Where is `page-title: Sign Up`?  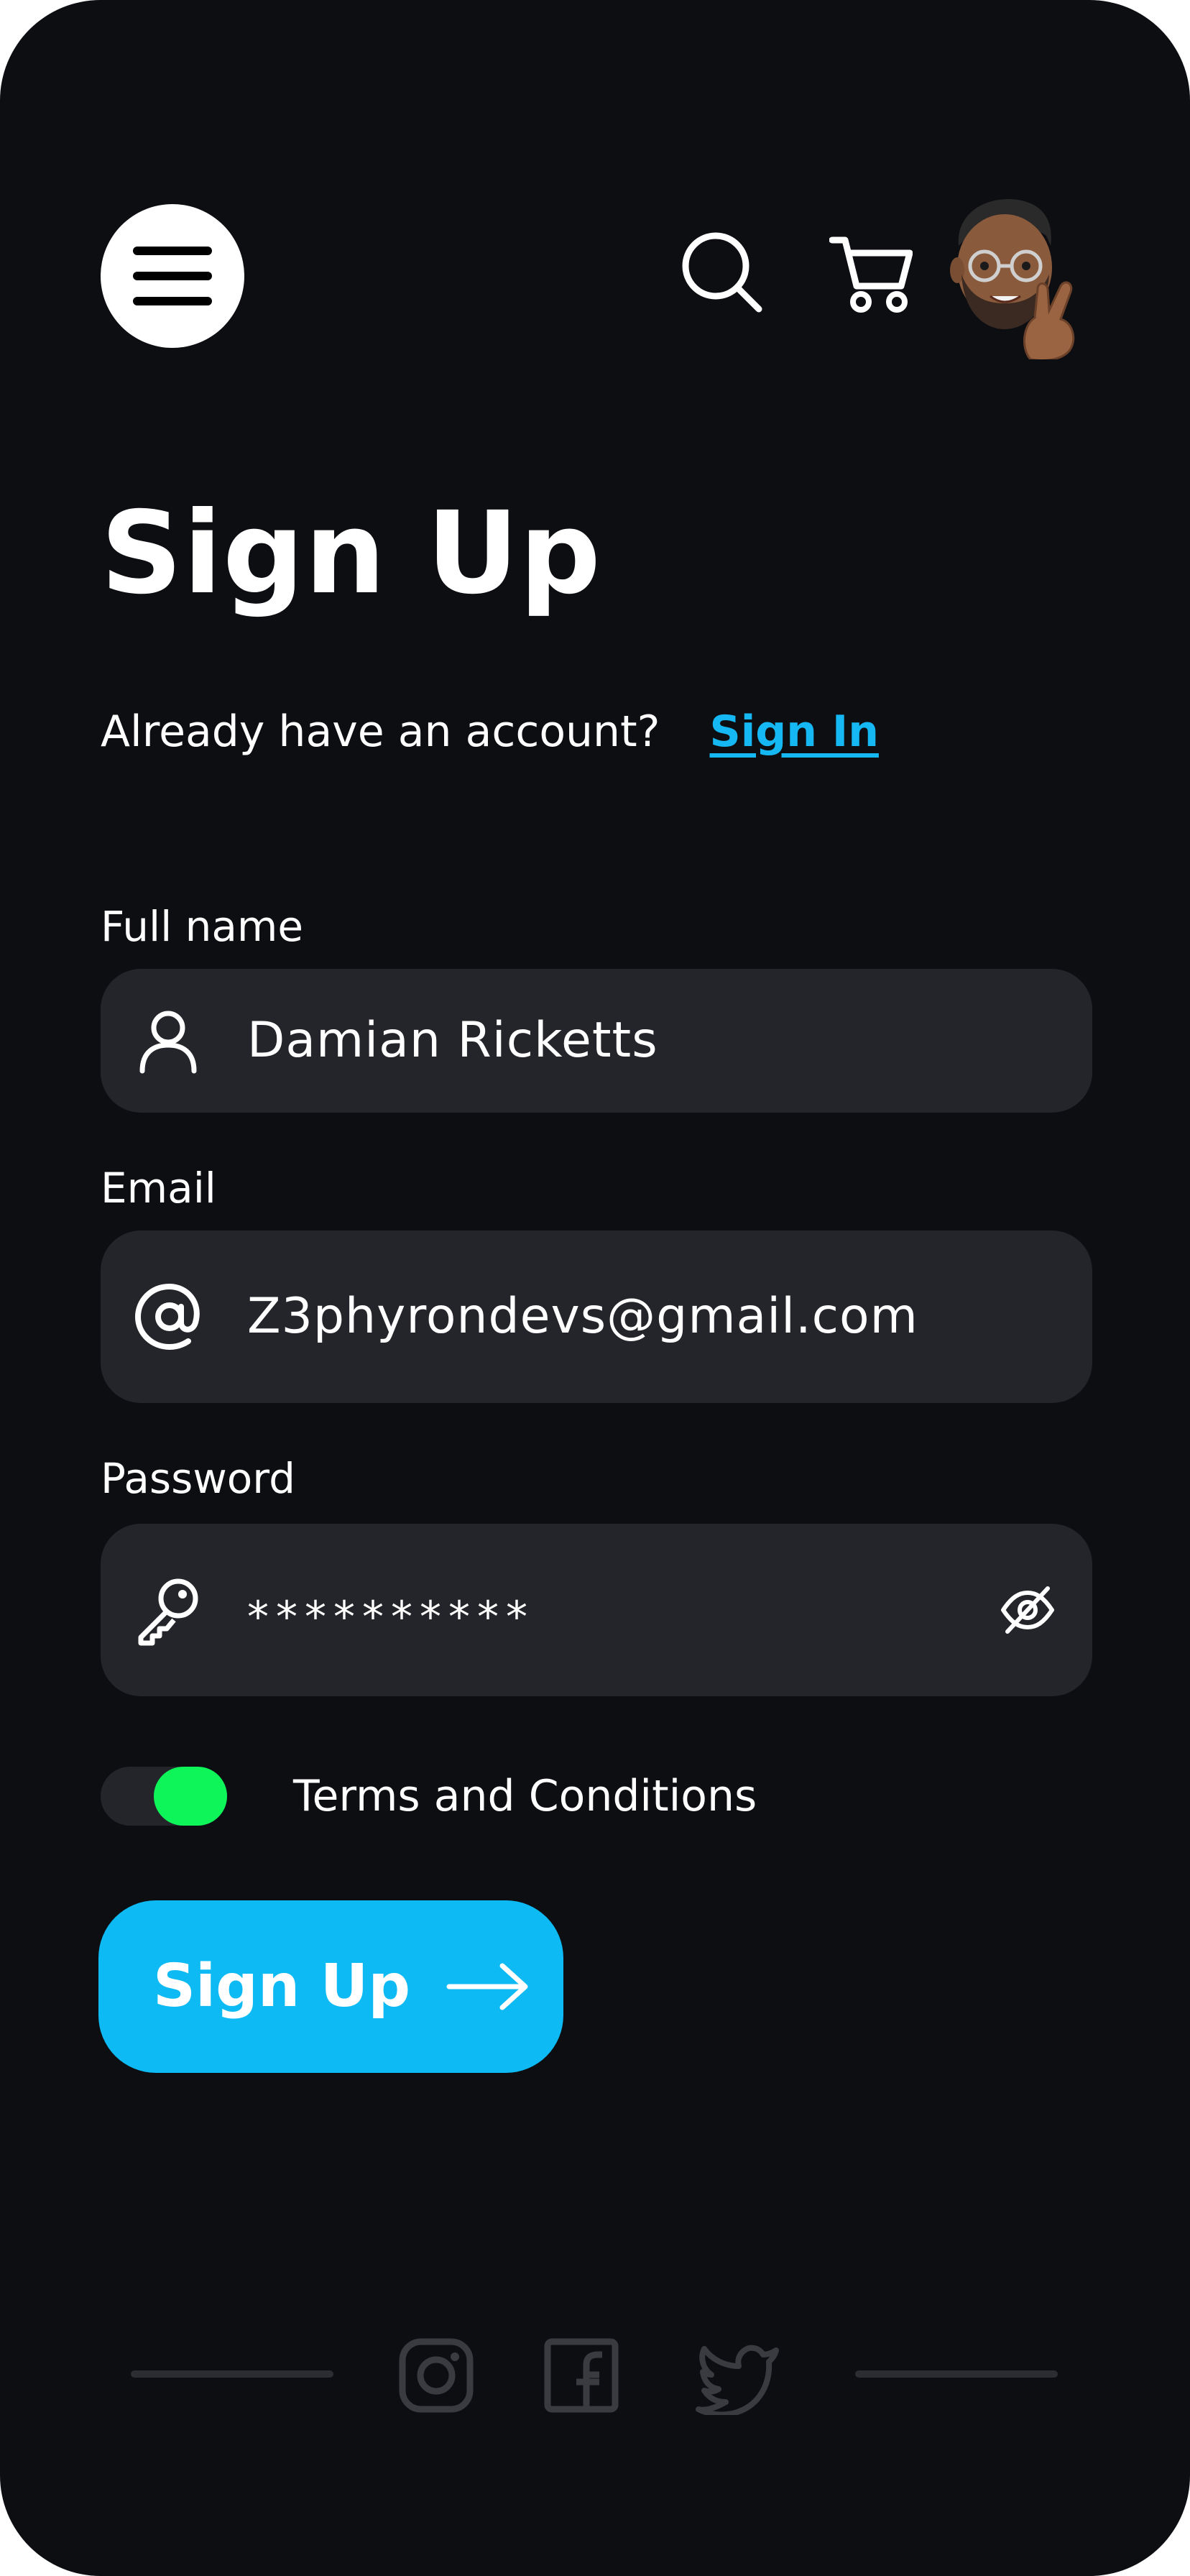
page-title: Sign Up is located at coordinates (351, 553).